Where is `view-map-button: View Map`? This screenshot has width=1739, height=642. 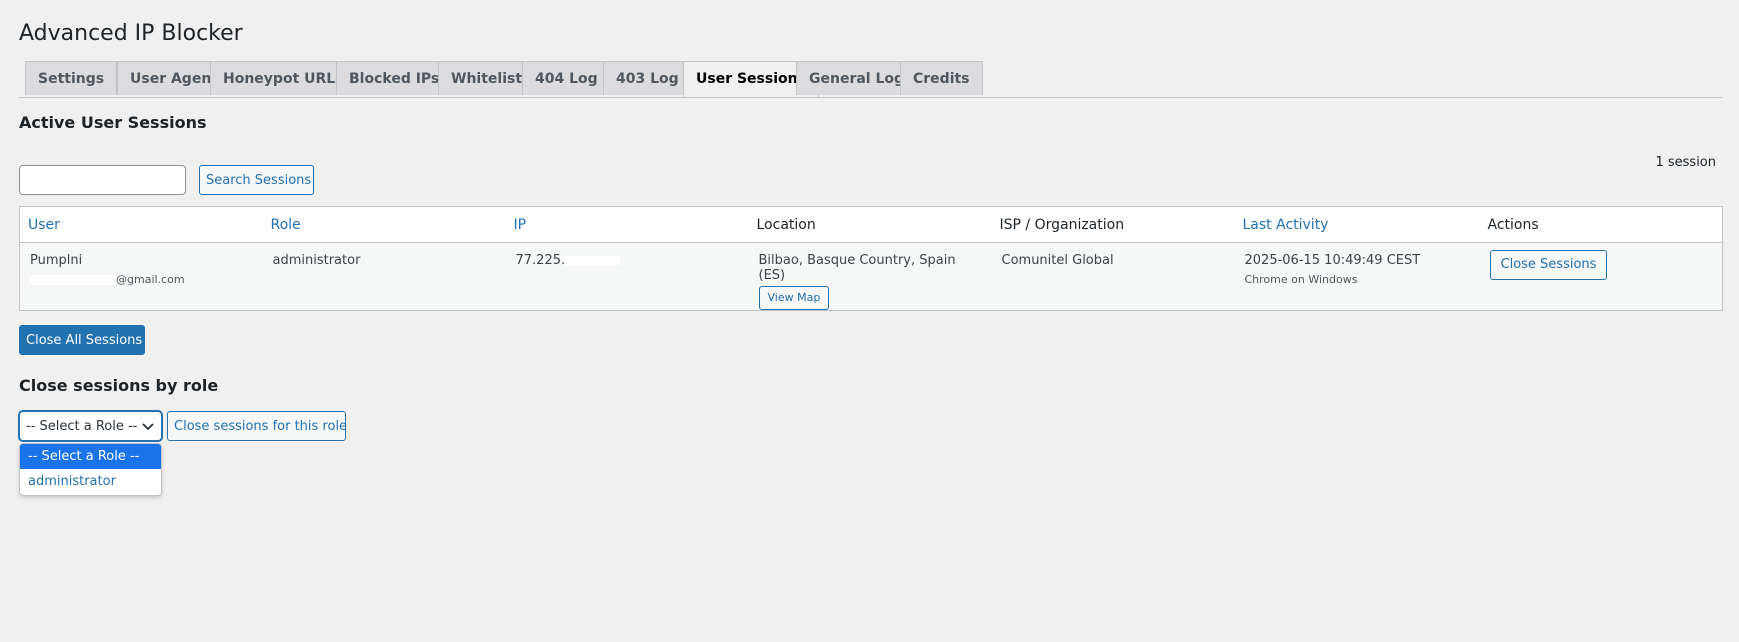 view-map-button: View Map is located at coordinates (794, 298).